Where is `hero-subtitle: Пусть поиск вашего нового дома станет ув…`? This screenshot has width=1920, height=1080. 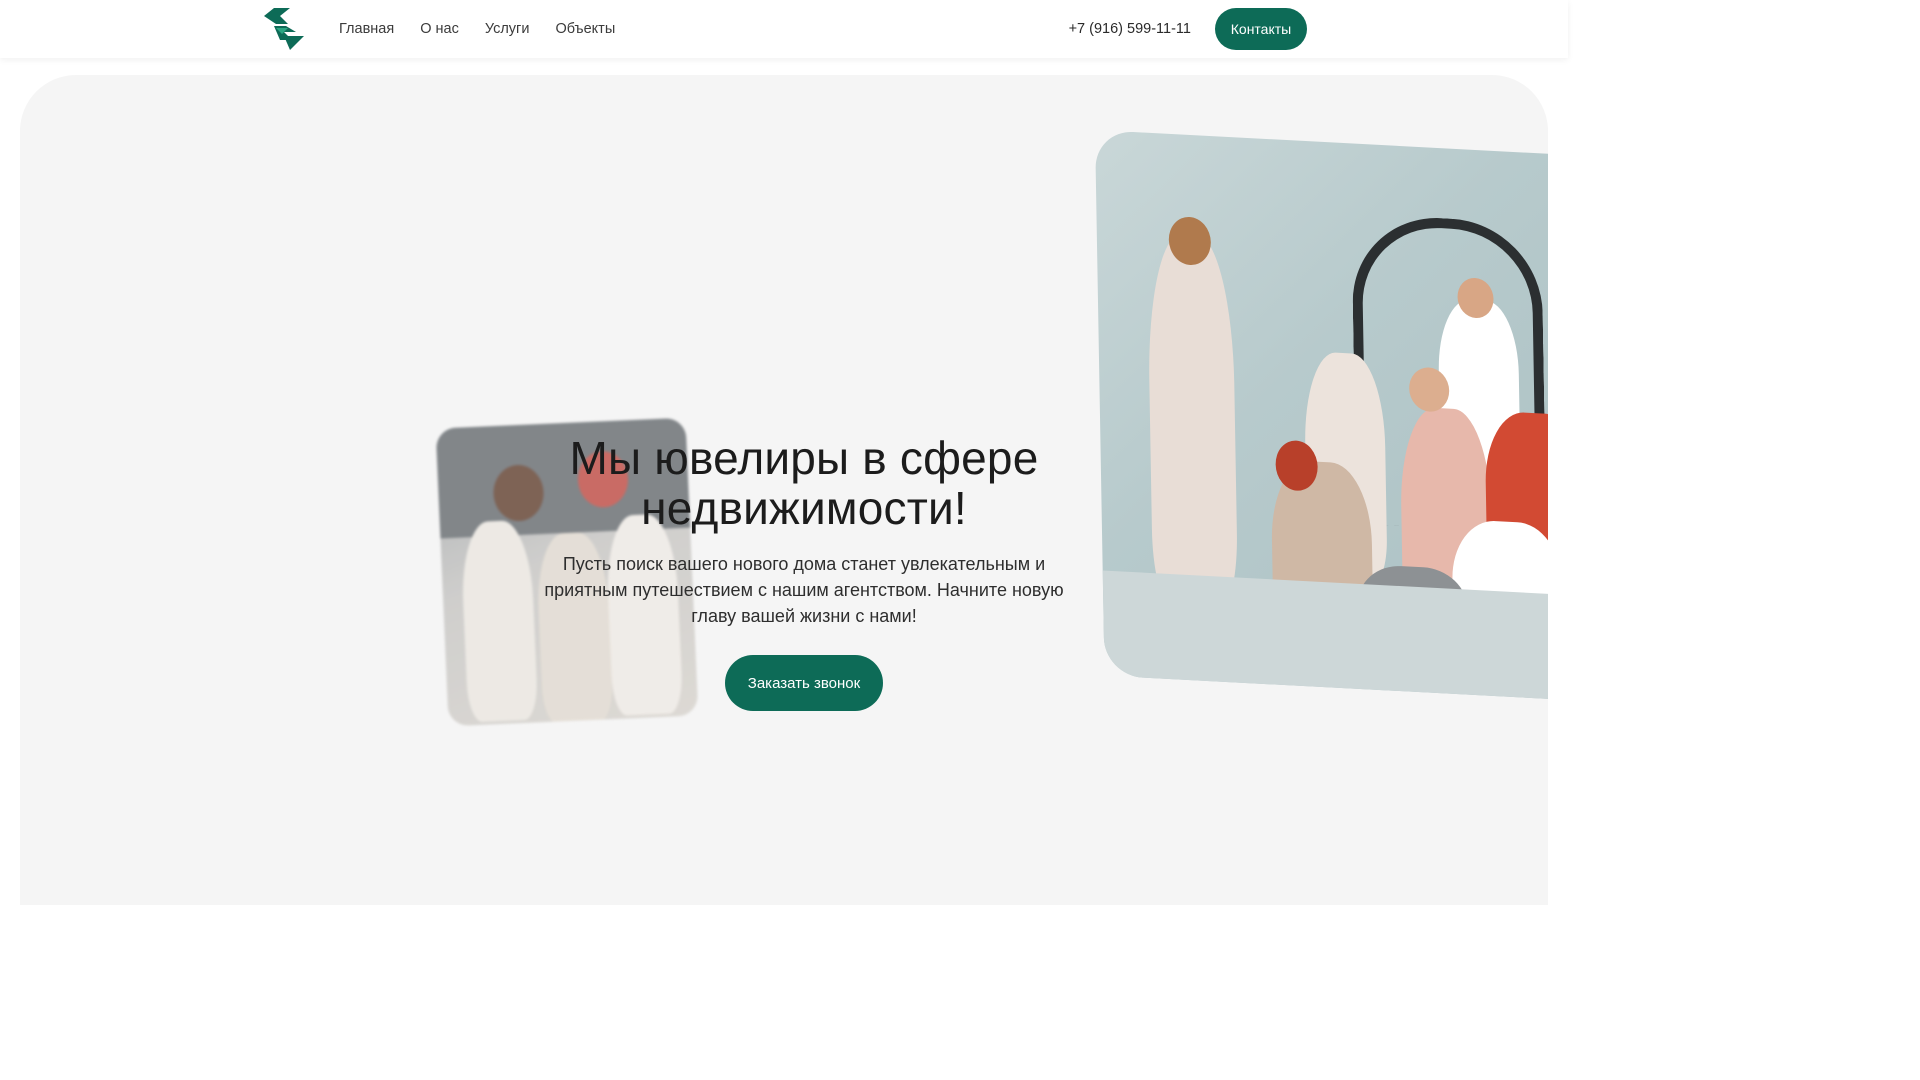 hero-subtitle: Пусть поиск вашего нового дома станет ув… is located at coordinates (804, 590).